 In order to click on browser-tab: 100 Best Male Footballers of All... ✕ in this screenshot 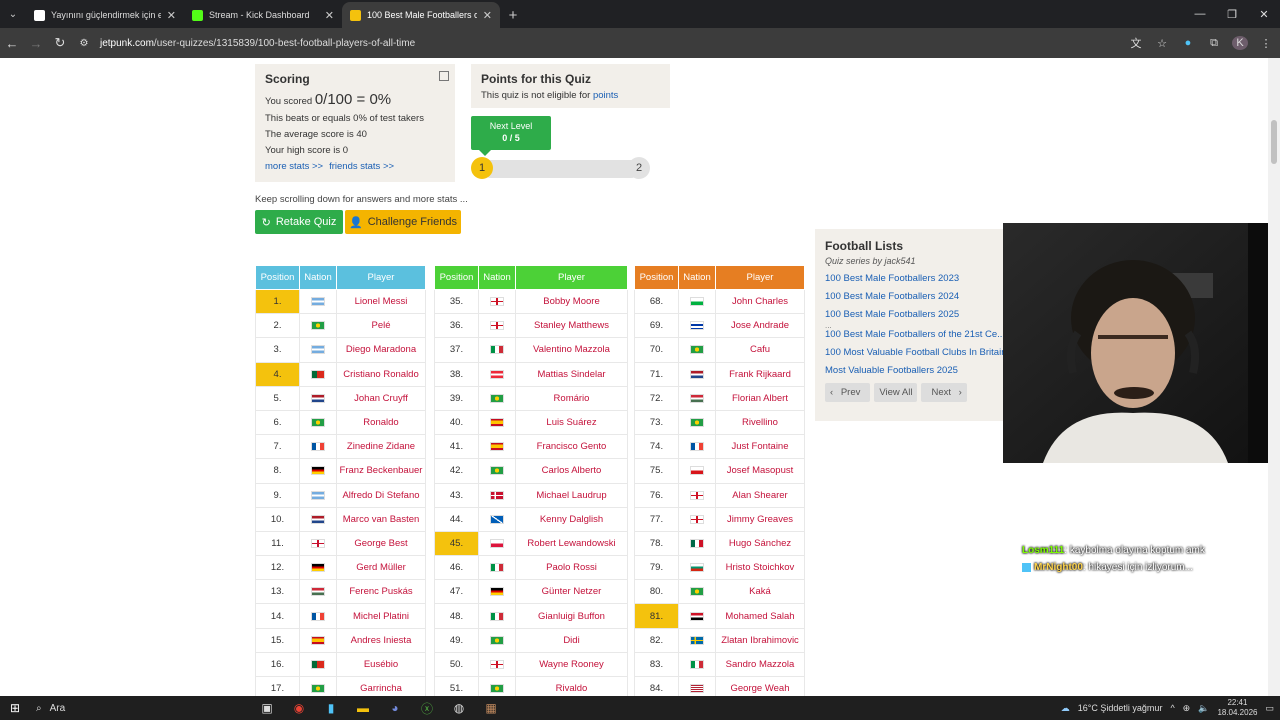, I will do `click(421, 15)`.